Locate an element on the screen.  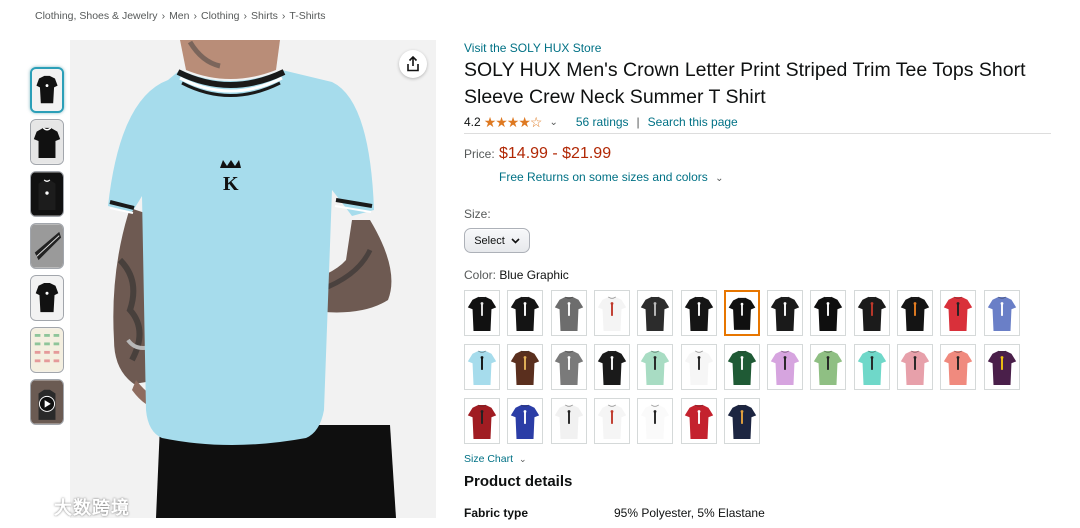
chevron-down-icon is located at coordinates (515, 240).